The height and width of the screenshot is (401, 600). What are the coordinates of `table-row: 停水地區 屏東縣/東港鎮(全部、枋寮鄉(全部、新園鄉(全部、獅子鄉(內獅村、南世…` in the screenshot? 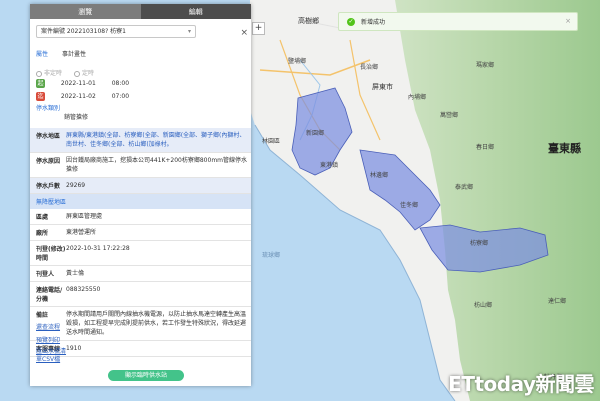 It's located at (140, 140).